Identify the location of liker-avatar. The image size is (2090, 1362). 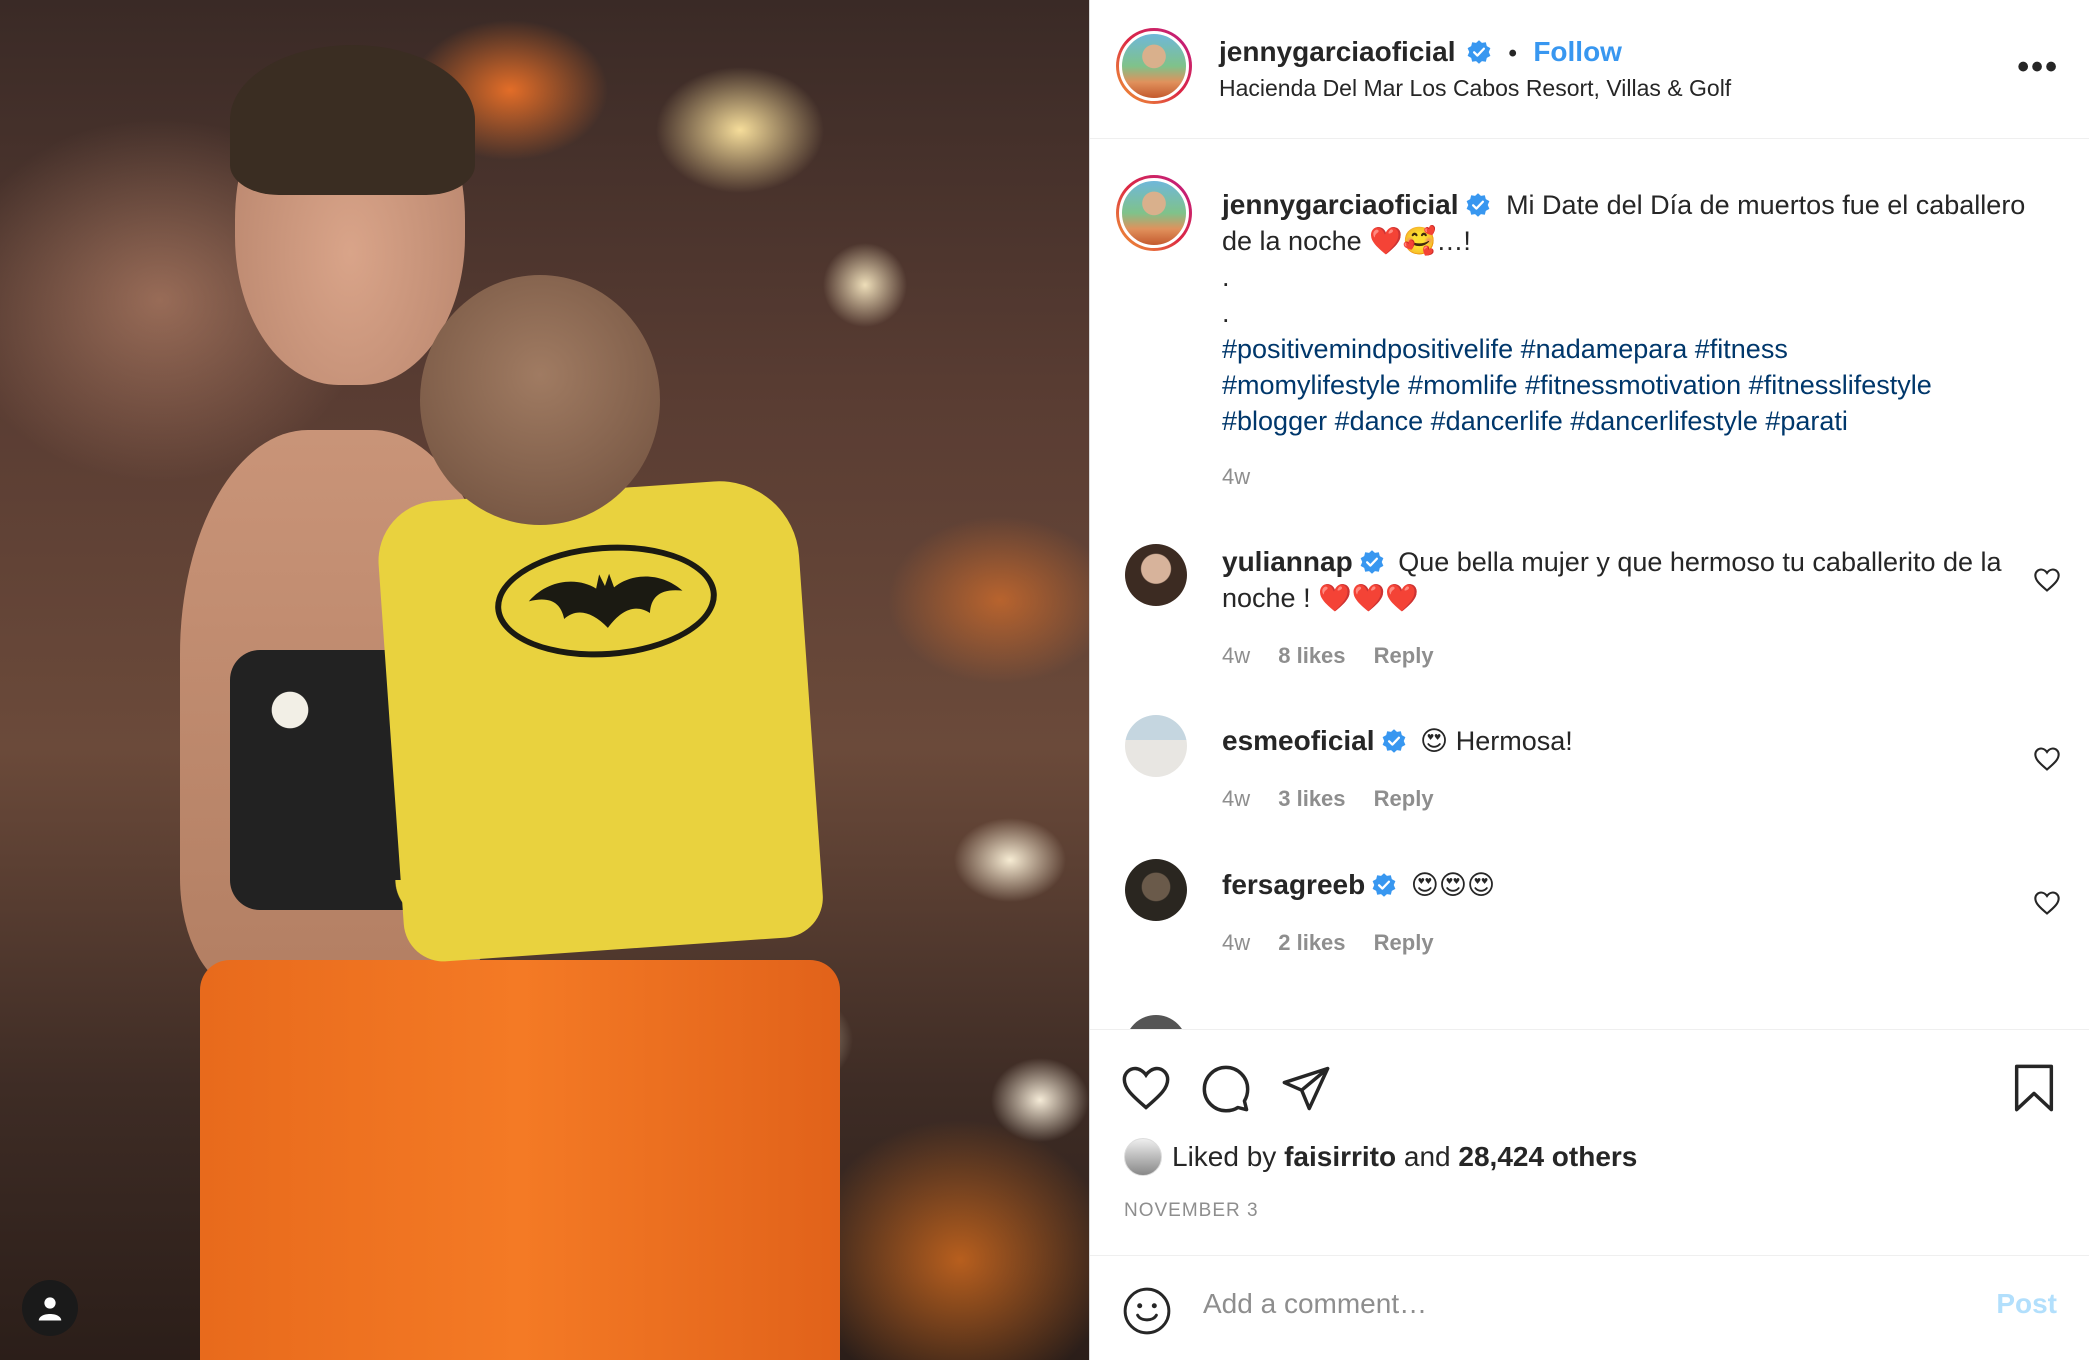
(1143, 1157).